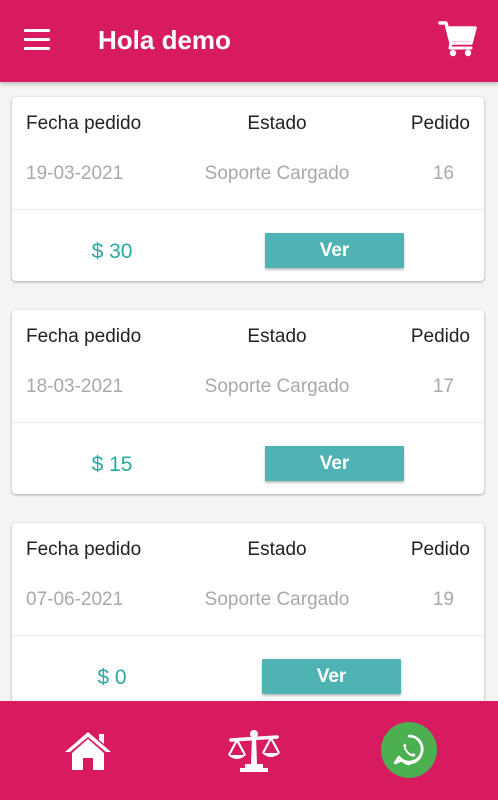  Describe the element at coordinates (112, 677) in the screenshot. I see `order-price: $ 0` at that location.